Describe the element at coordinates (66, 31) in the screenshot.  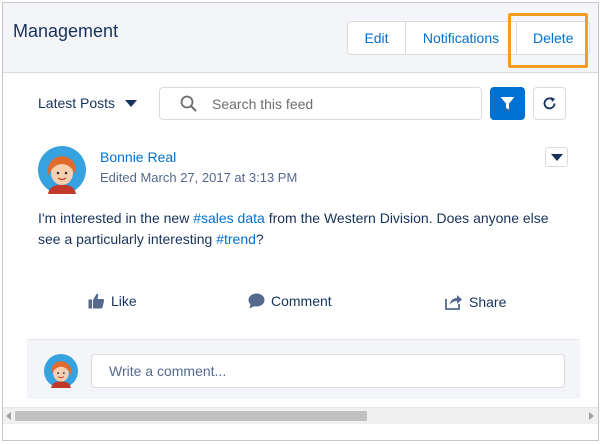
I see `page-title: Management` at that location.